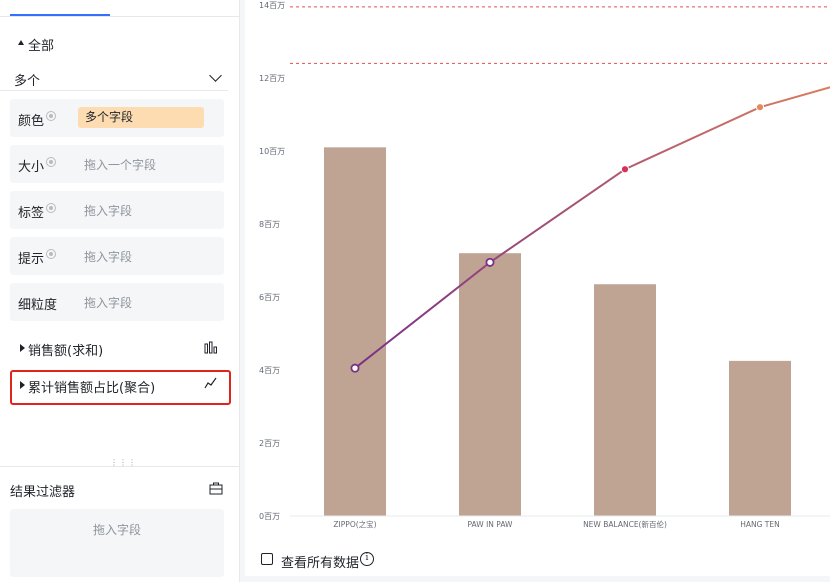 The height and width of the screenshot is (582, 830). I want to click on field-label-label: 标签, so click(31, 213).